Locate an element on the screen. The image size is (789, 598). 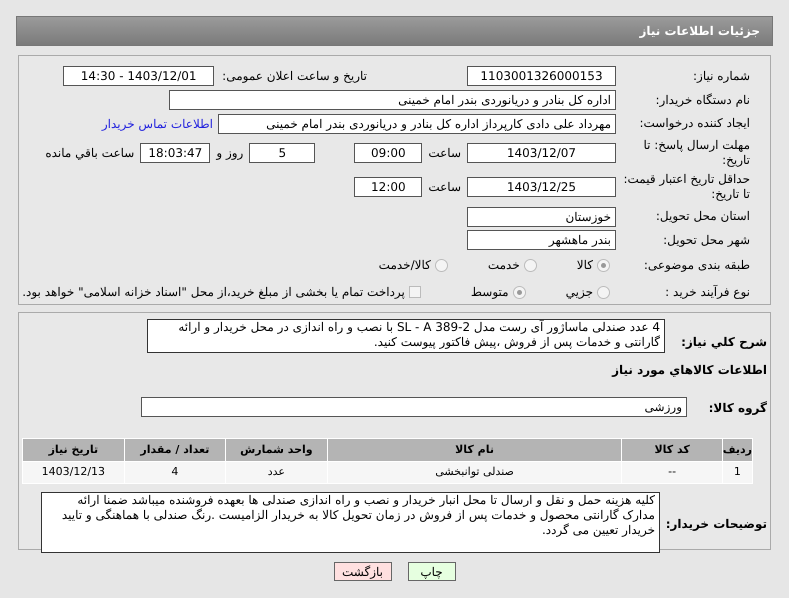
payment-note: پرداخت تمام یا بخشی از مبلغ خرید،از محل "اسناد خزانه اسلامی" خواهد بود. is located at coordinates (213, 293).